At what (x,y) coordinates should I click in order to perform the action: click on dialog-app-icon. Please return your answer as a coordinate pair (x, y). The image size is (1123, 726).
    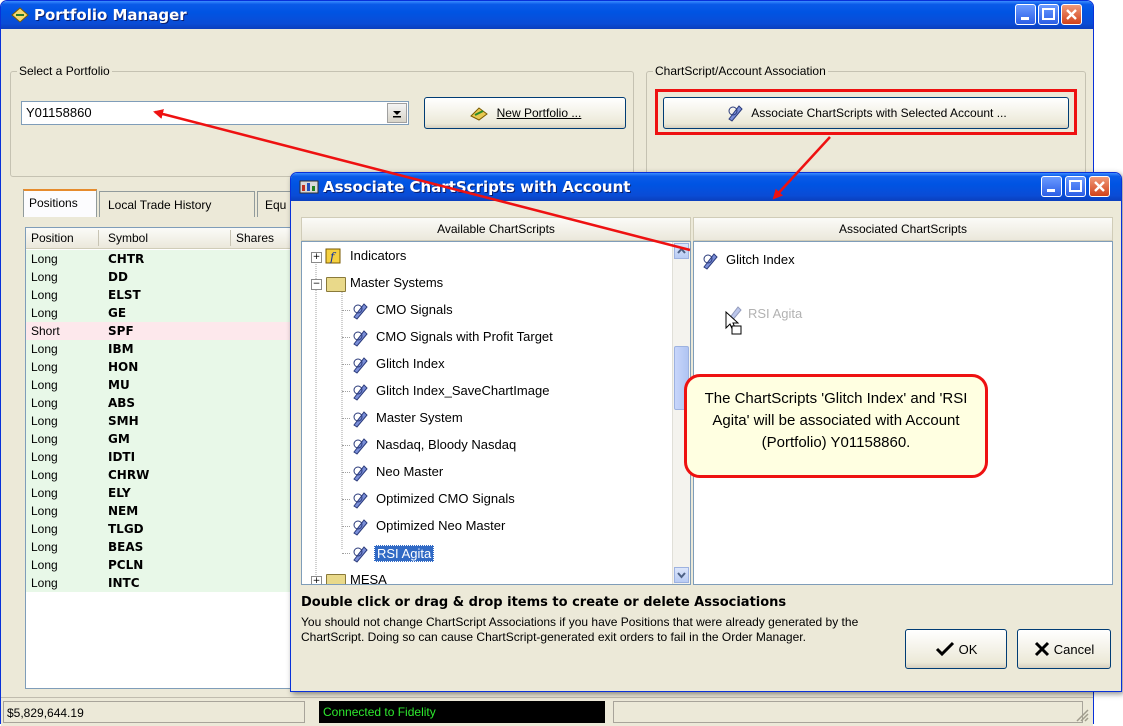
    Looking at the image, I should click on (309, 188).